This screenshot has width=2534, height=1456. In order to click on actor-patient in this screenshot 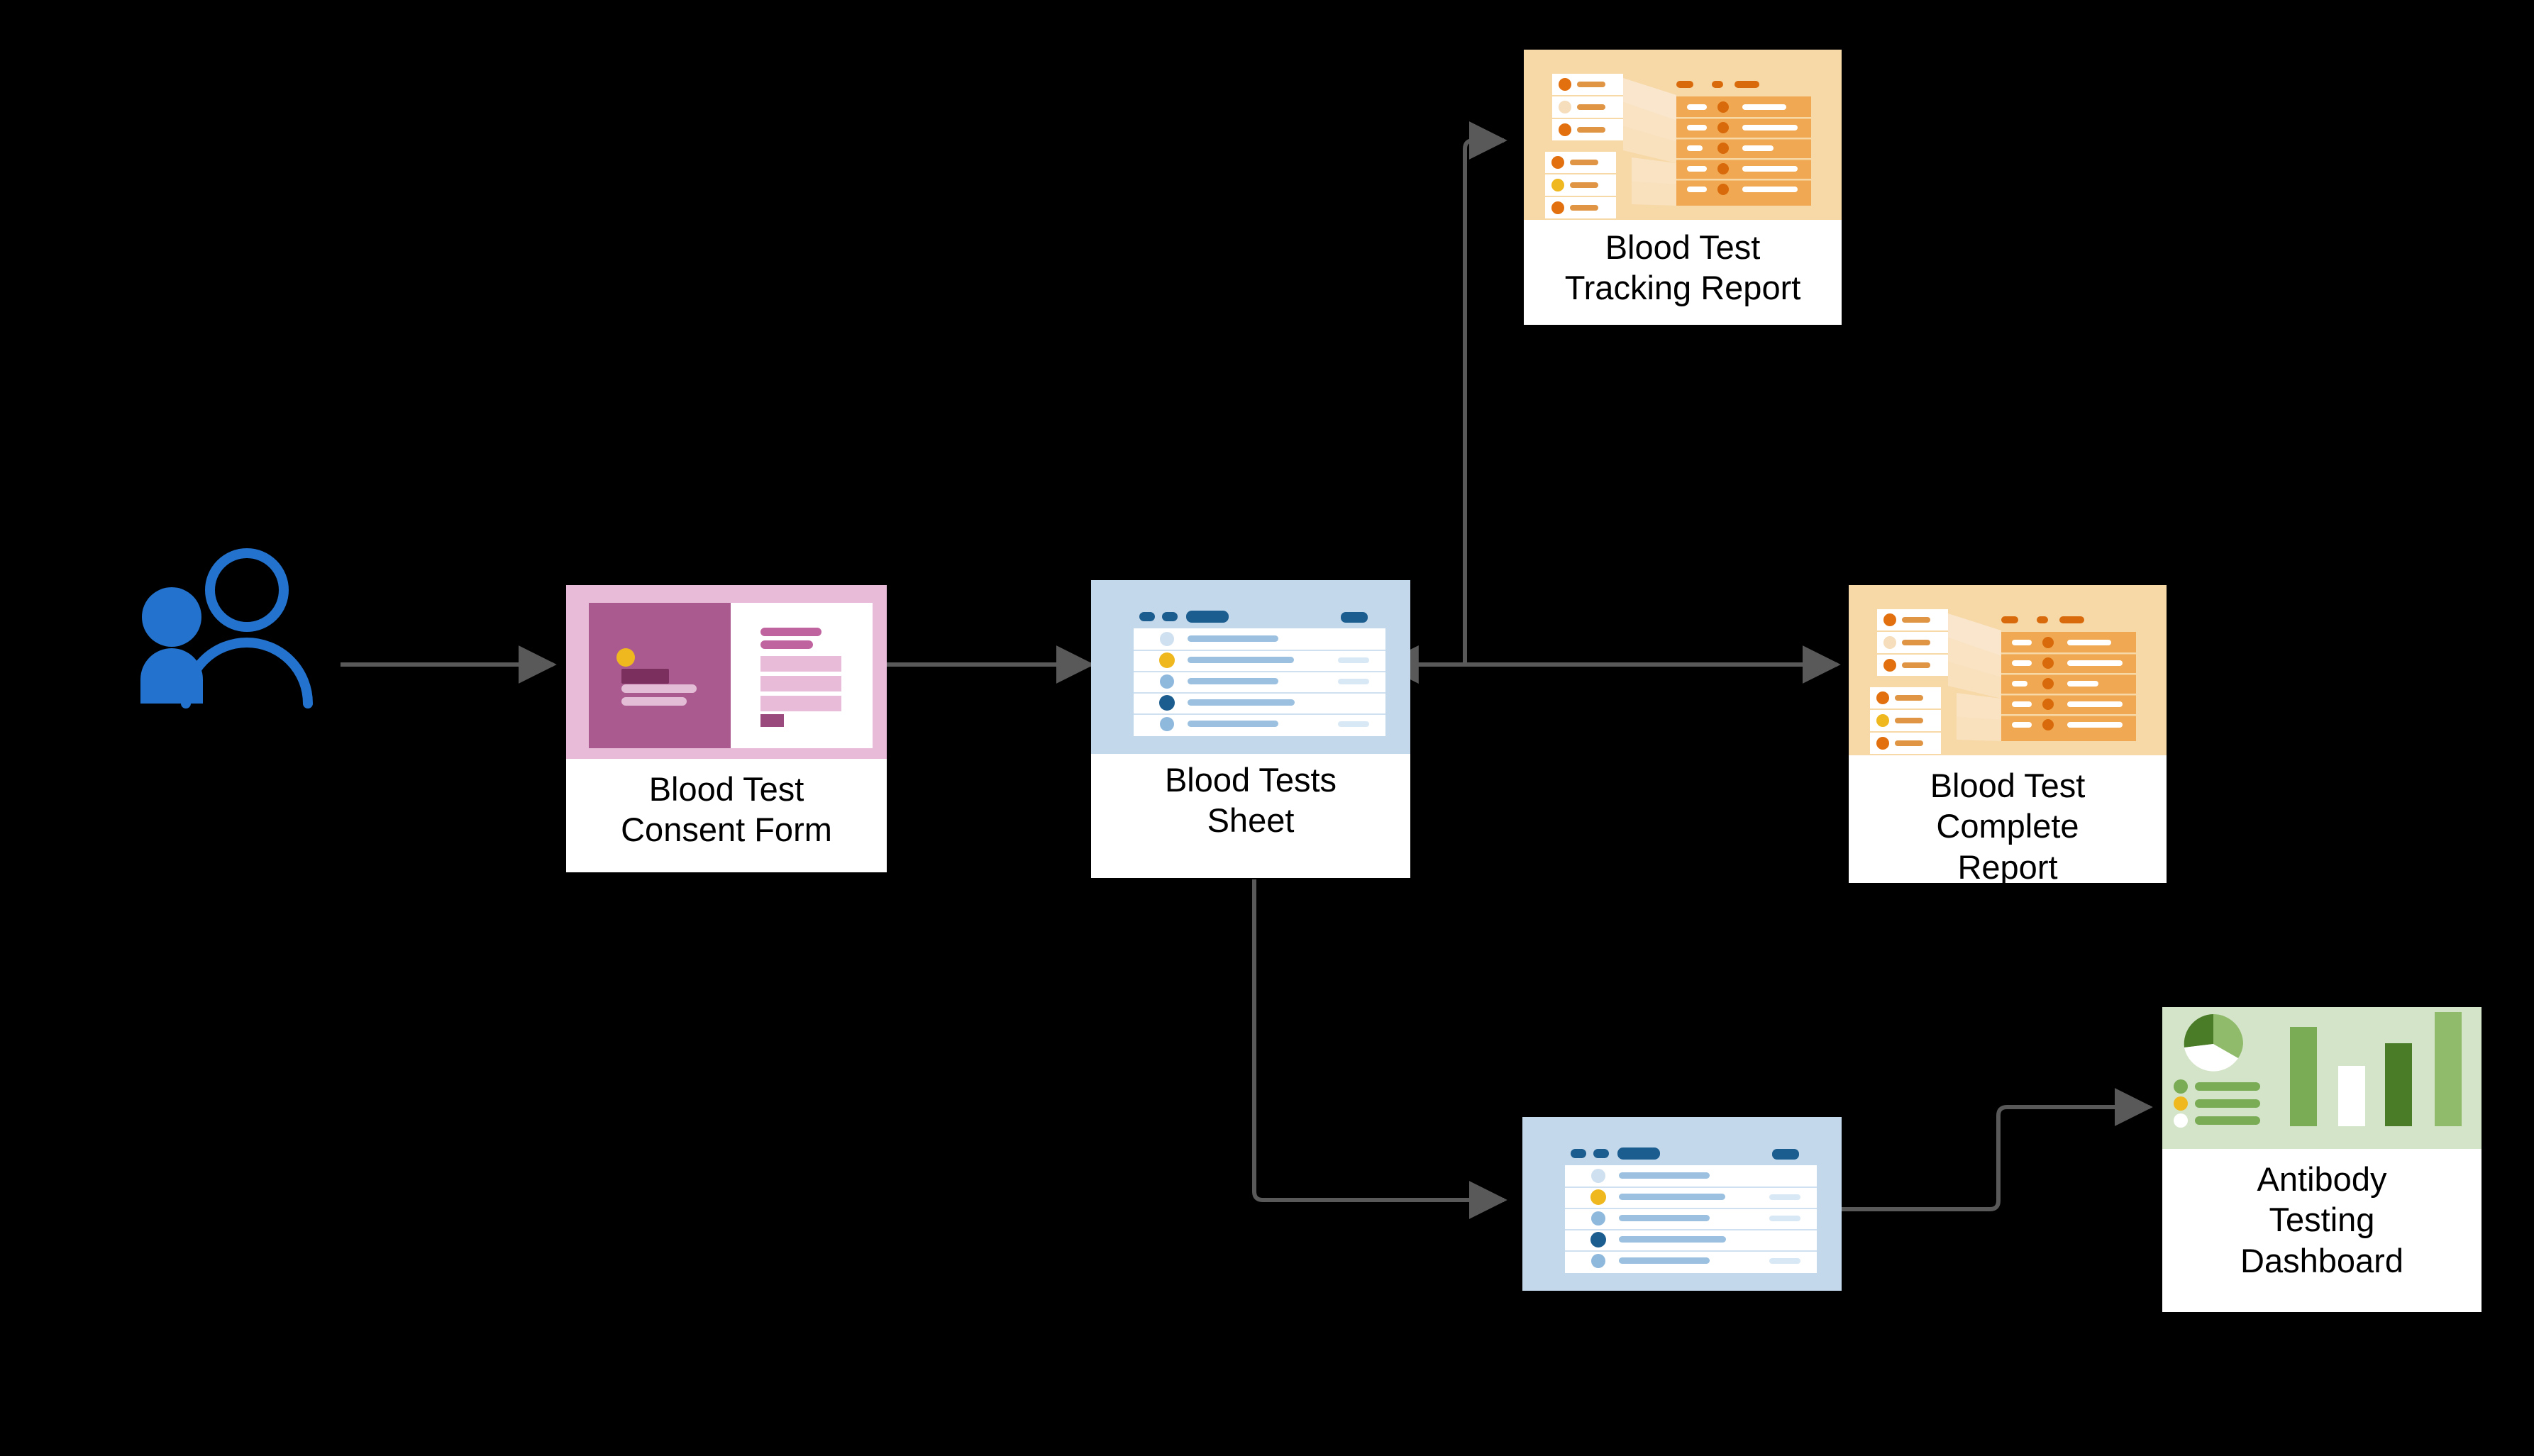, I will do `click(234, 634)`.